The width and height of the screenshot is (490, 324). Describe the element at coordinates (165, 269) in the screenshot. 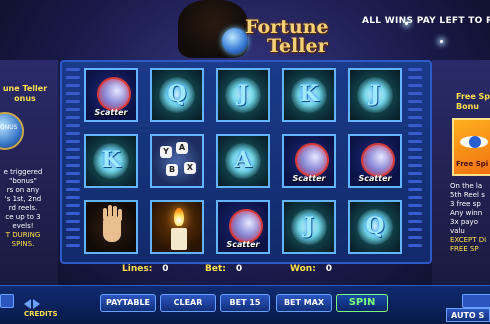

I see `lines-value: 0` at that location.